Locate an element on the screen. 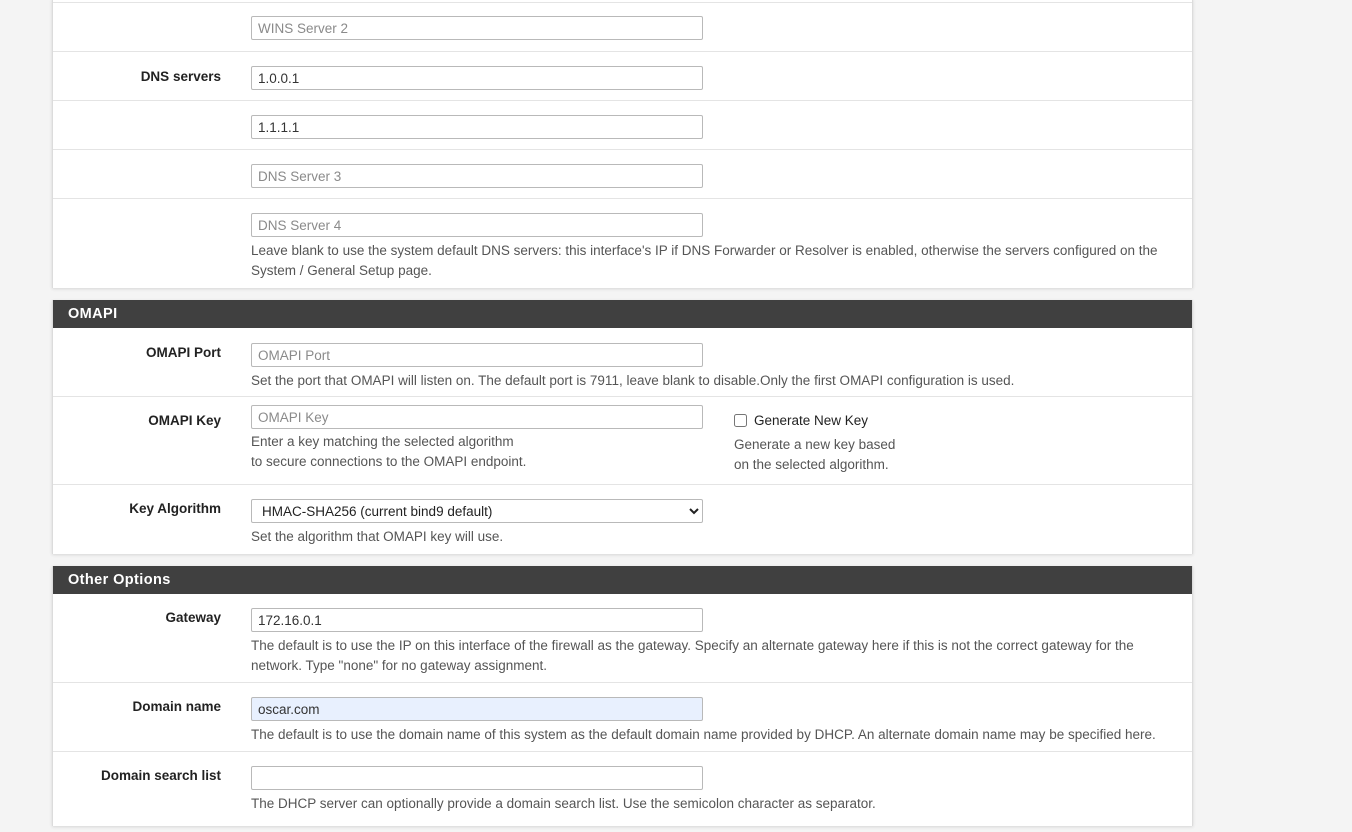  omapi-port-label: OMAPI Port is located at coordinates (183, 352).